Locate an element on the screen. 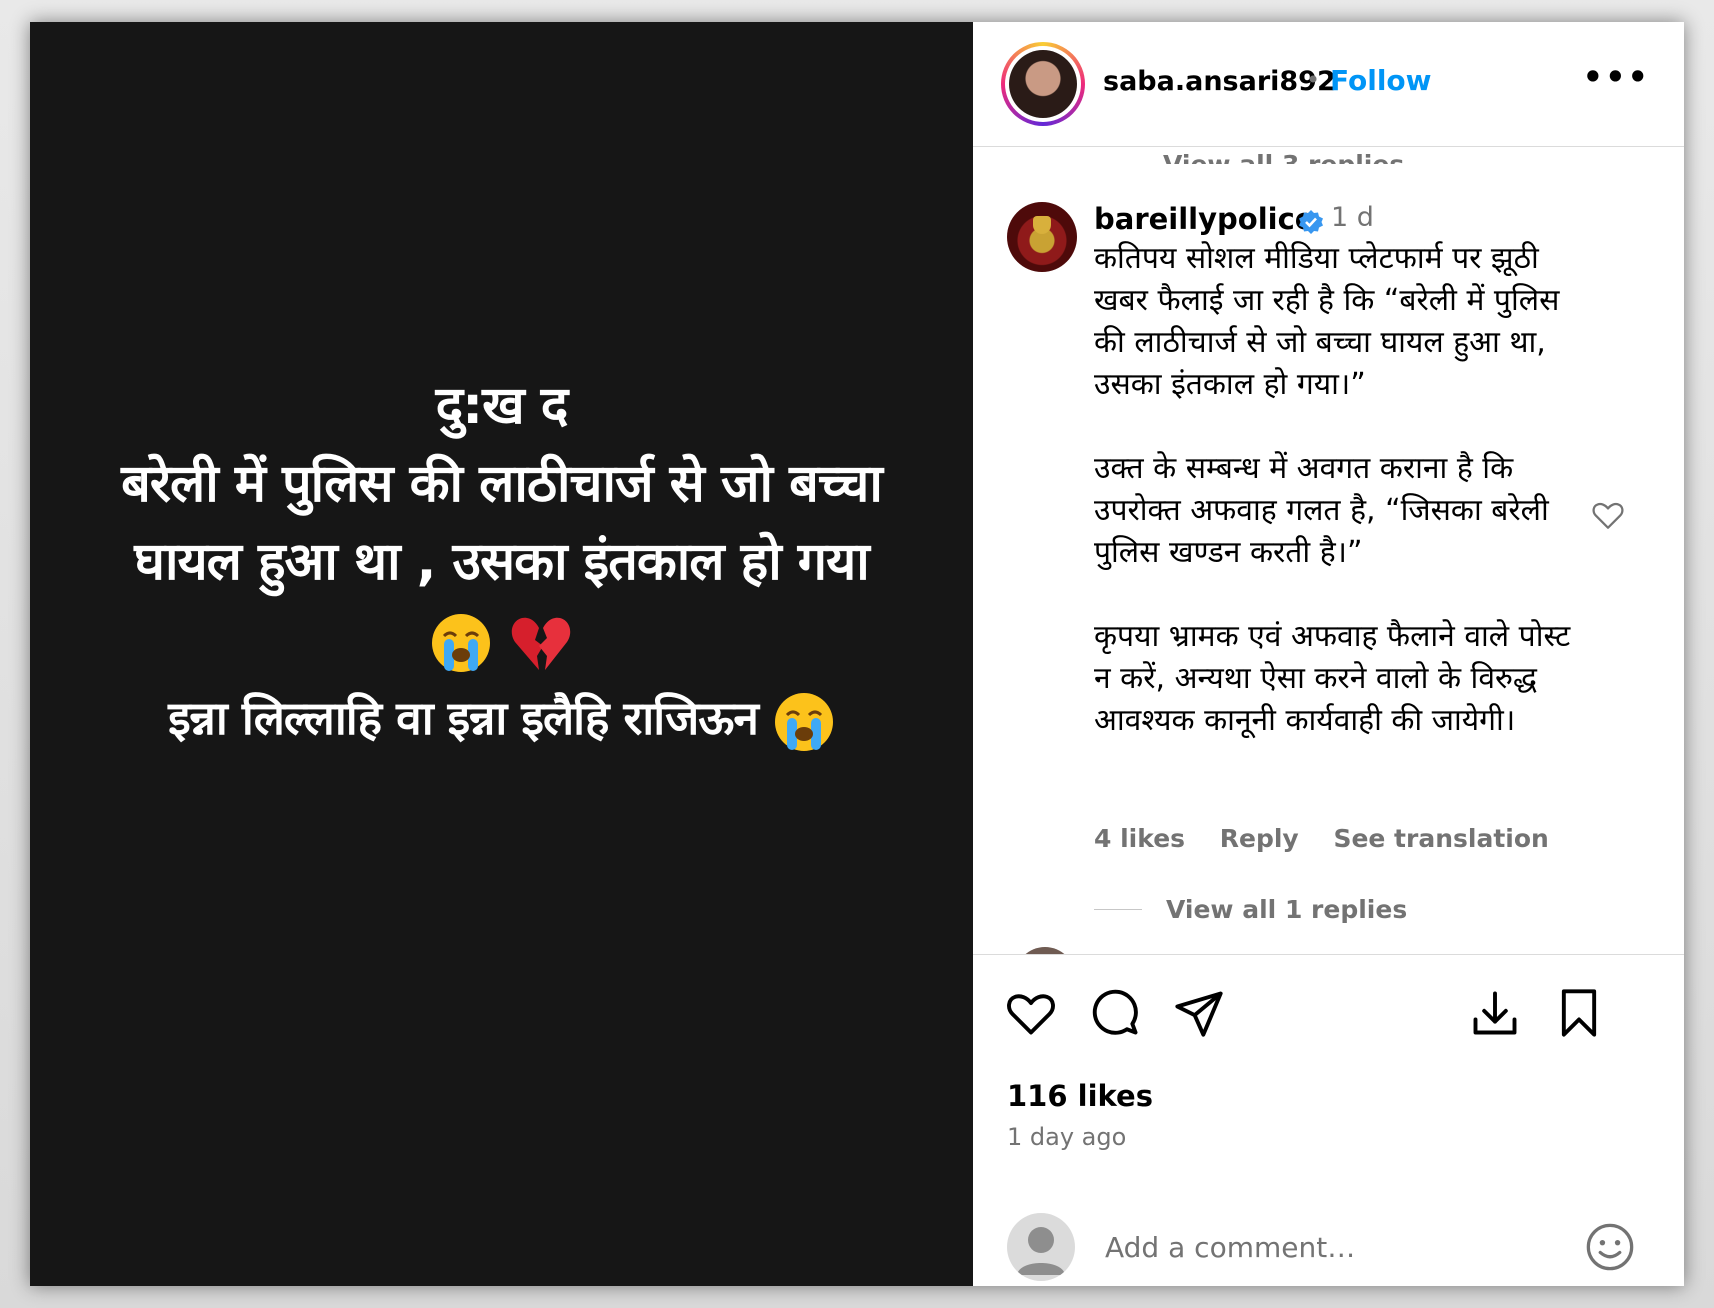 This screenshot has width=1714, height=1308. commenter-avatar is located at coordinates (1042, 237).